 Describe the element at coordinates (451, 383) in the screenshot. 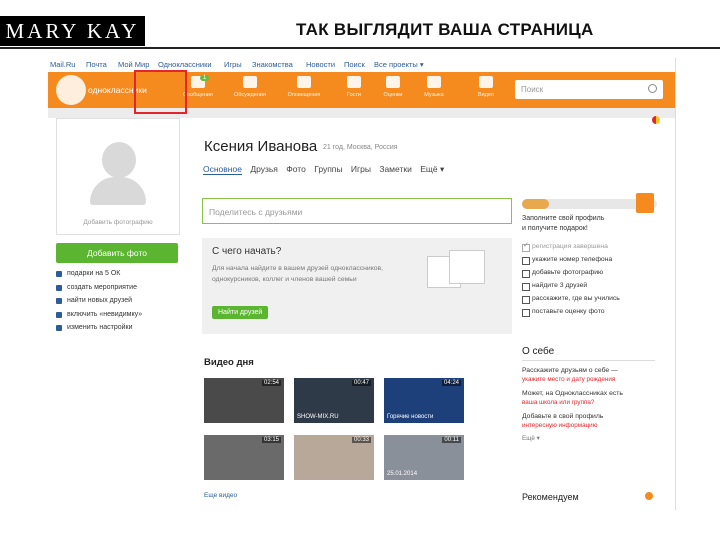

I see `video-duration: 04:24` at that location.